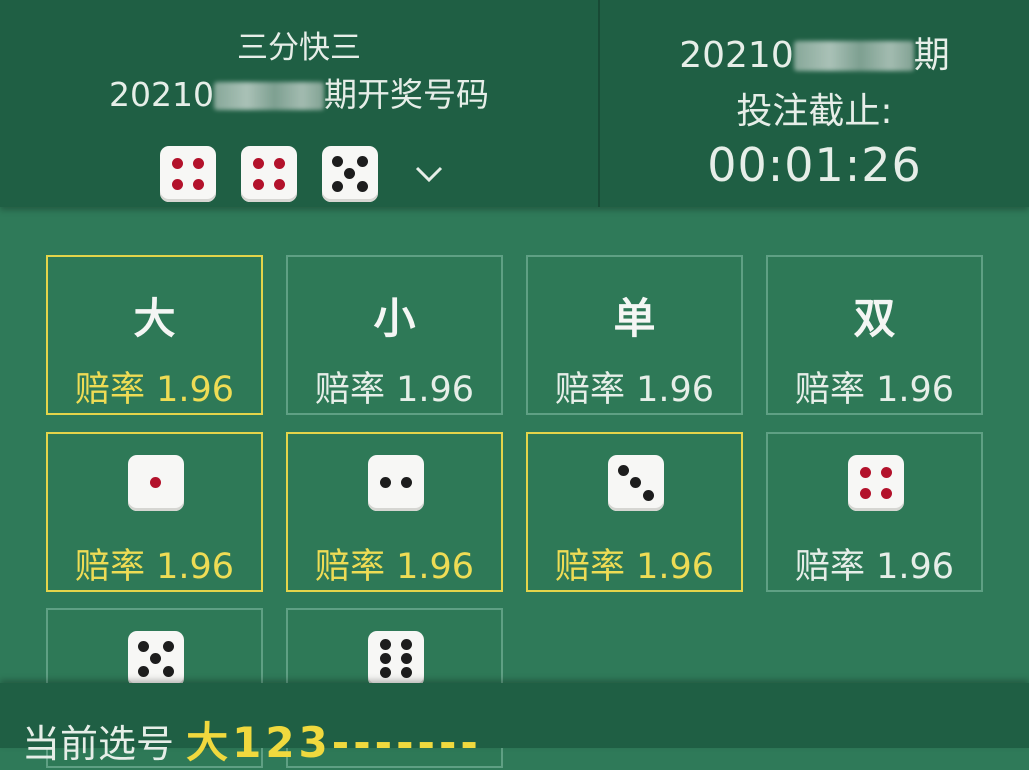 The image size is (1029, 770). What do you see at coordinates (874, 512) in the screenshot?
I see `bet-option-die-4: 赔率 1.96` at bounding box center [874, 512].